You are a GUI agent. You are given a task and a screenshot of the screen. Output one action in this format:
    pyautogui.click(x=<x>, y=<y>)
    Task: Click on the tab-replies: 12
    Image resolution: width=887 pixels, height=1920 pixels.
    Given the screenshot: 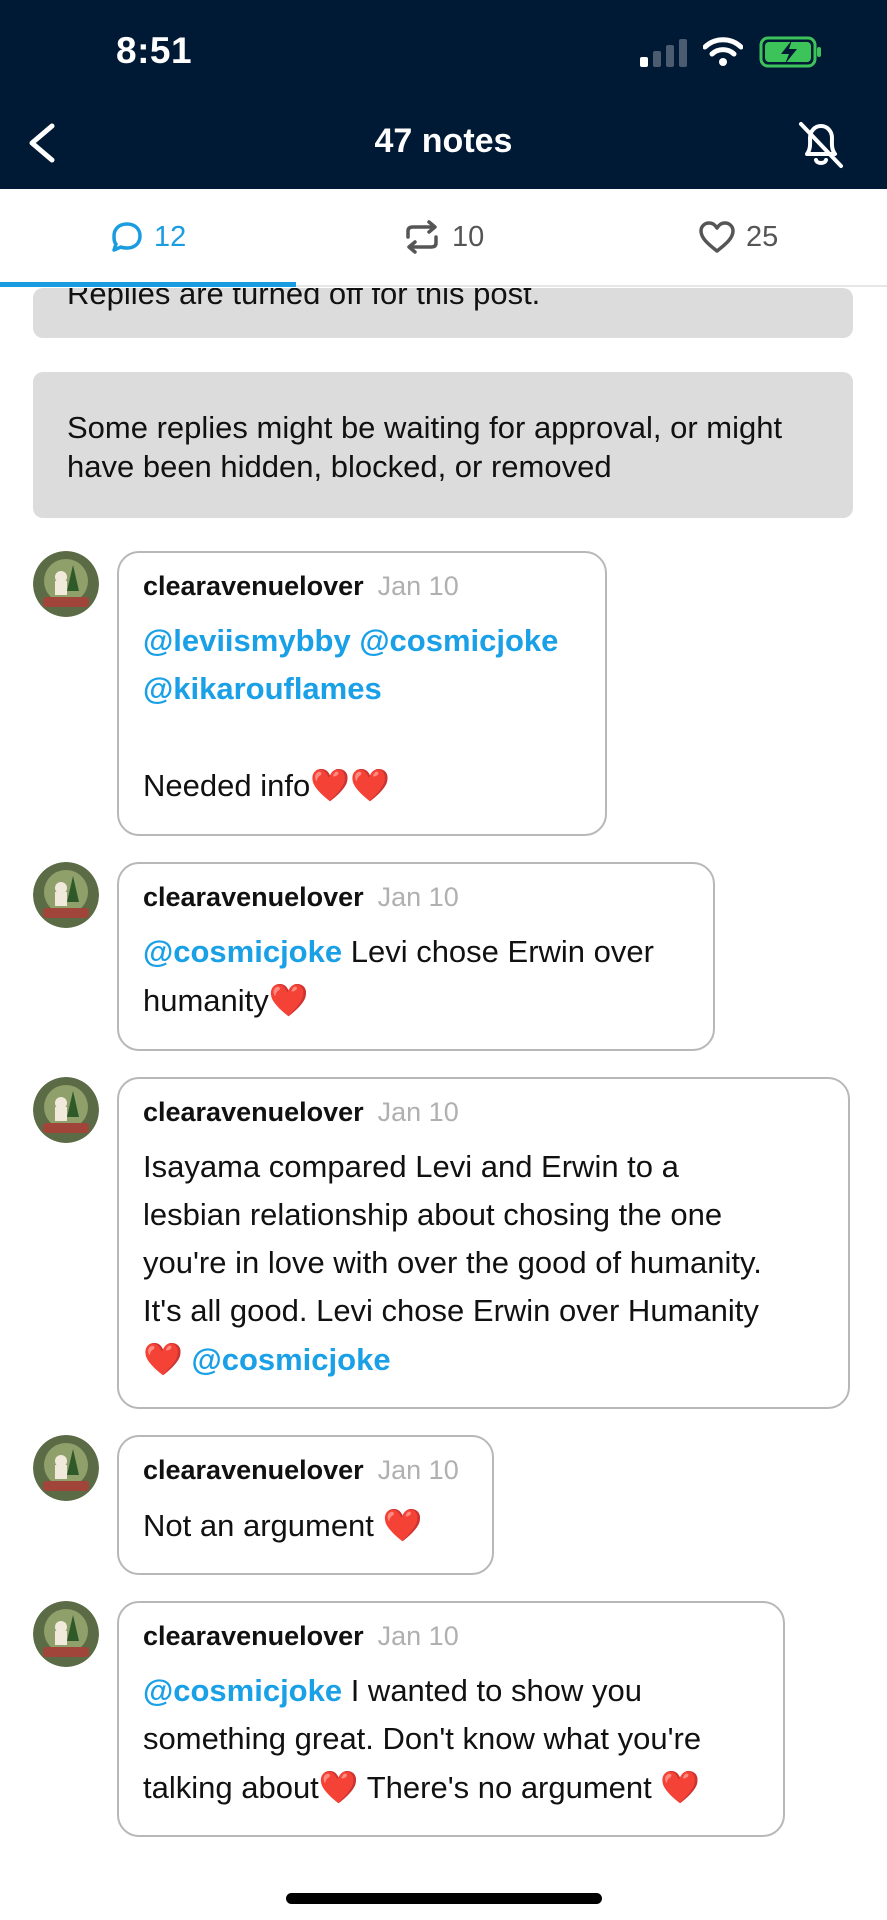 What is the action you would take?
    pyautogui.click(x=148, y=237)
    